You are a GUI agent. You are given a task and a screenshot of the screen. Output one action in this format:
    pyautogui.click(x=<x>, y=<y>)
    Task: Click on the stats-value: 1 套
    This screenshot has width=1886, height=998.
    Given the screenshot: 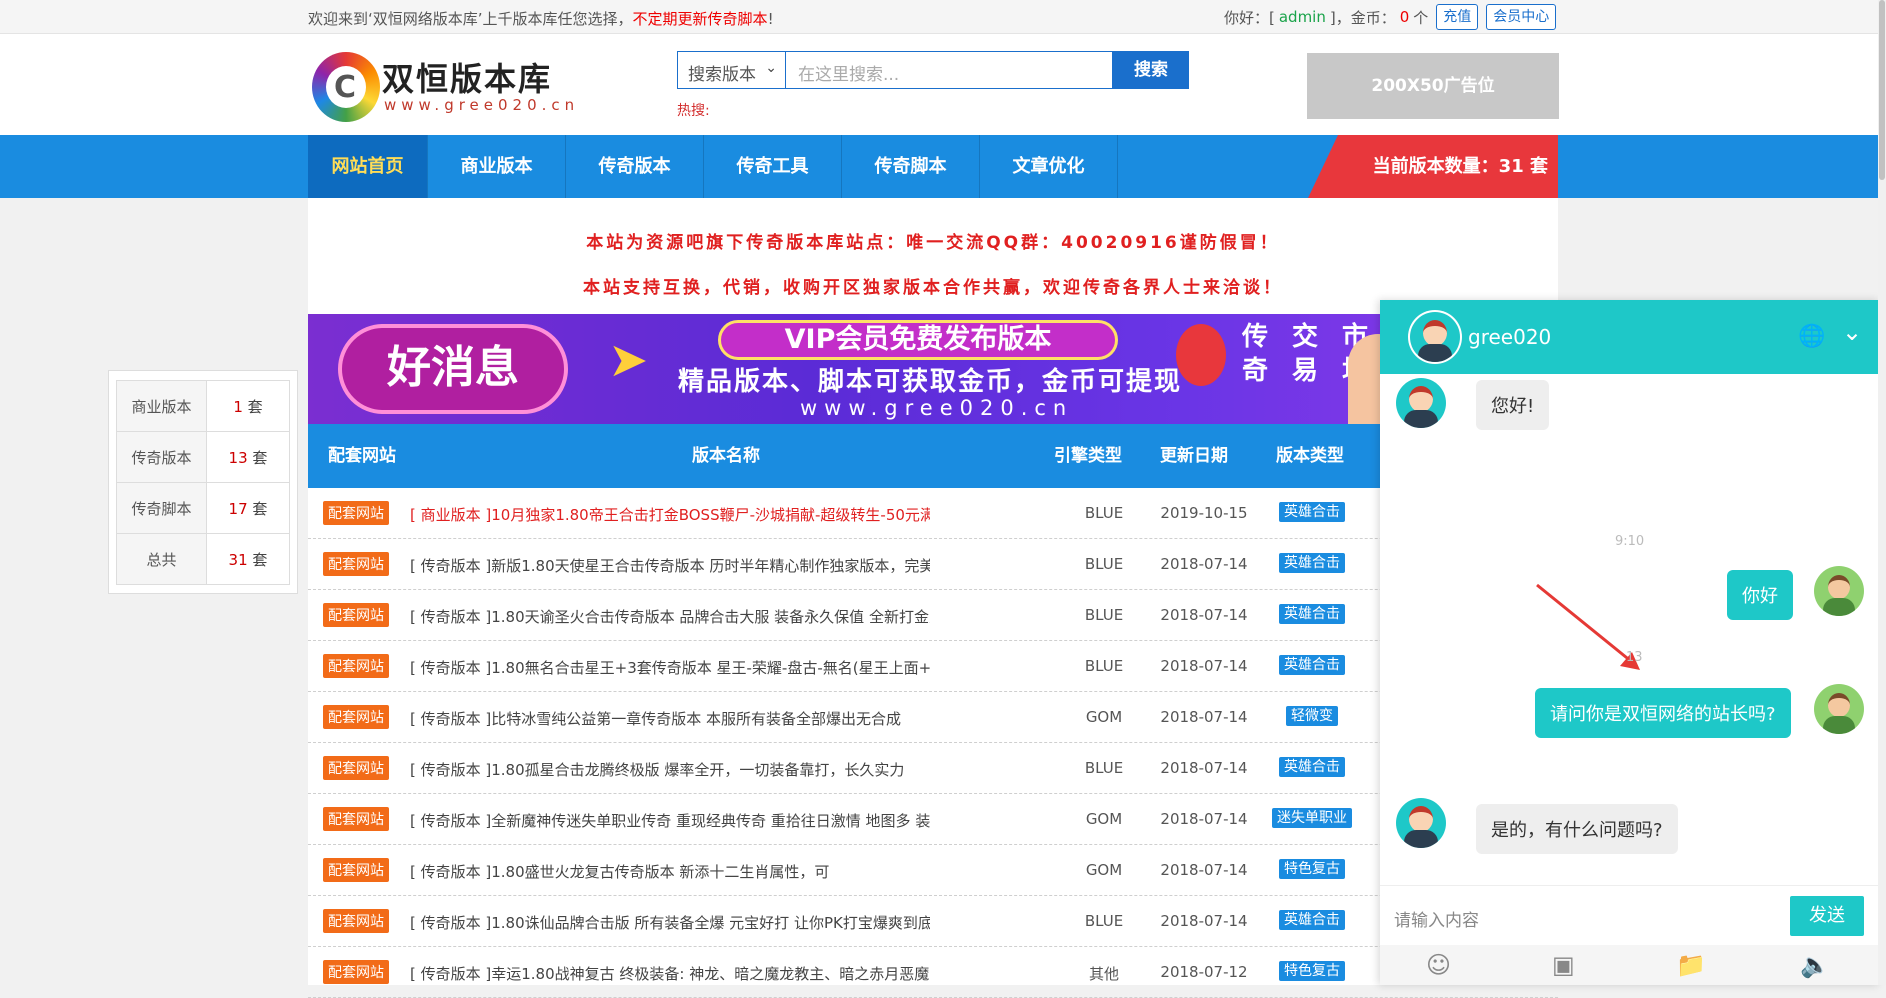 What is the action you would take?
    pyautogui.click(x=248, y=406)
    